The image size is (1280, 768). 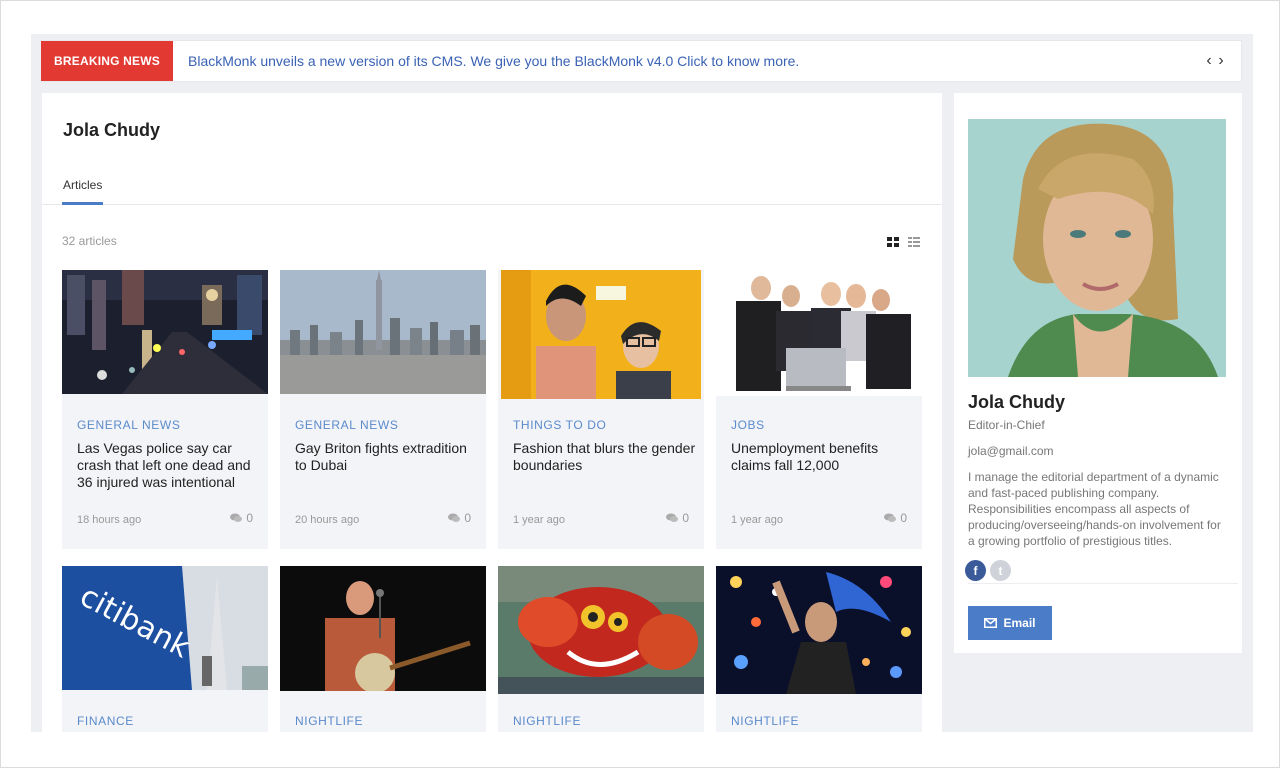 What do you see at coordinates (1097, 248) in the screenshot?
I see `avatar` at bounding box center [1097, 248].